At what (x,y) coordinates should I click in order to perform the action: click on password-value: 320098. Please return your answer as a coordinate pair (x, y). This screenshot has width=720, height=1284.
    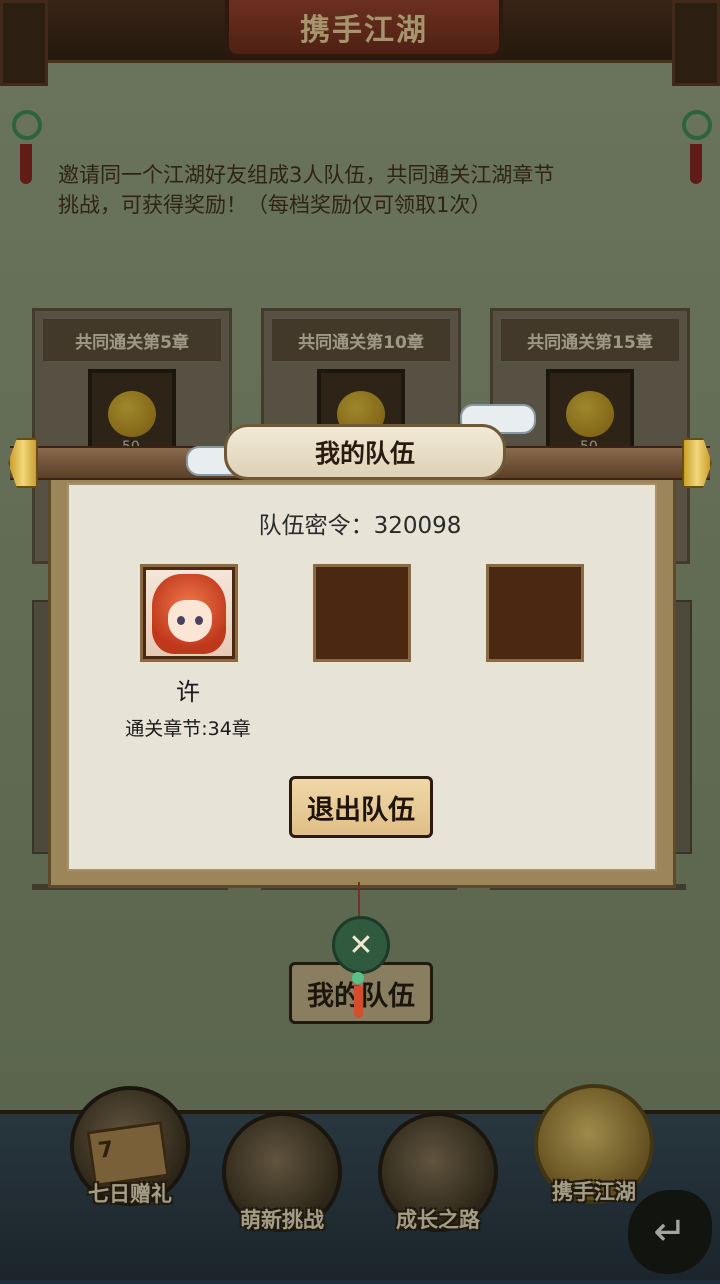
    Looking at the image, I should click on (417, 526).